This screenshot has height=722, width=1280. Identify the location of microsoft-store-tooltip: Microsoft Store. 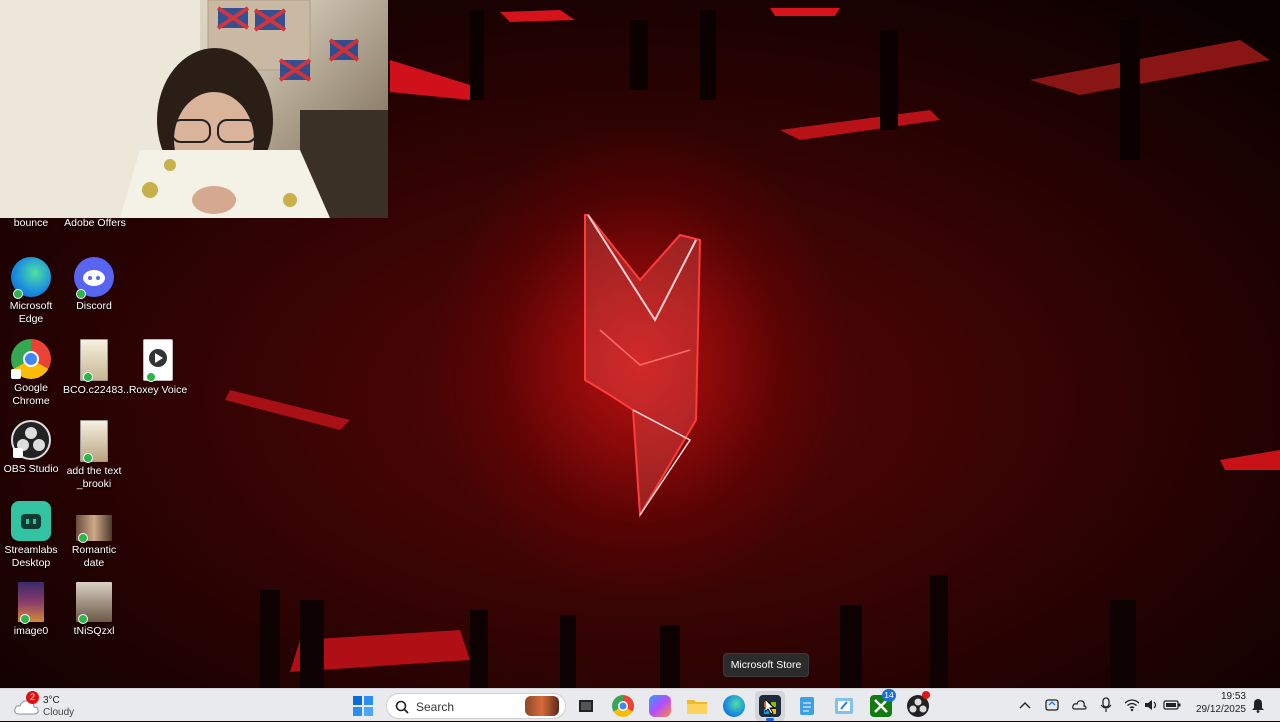
(766, 665).